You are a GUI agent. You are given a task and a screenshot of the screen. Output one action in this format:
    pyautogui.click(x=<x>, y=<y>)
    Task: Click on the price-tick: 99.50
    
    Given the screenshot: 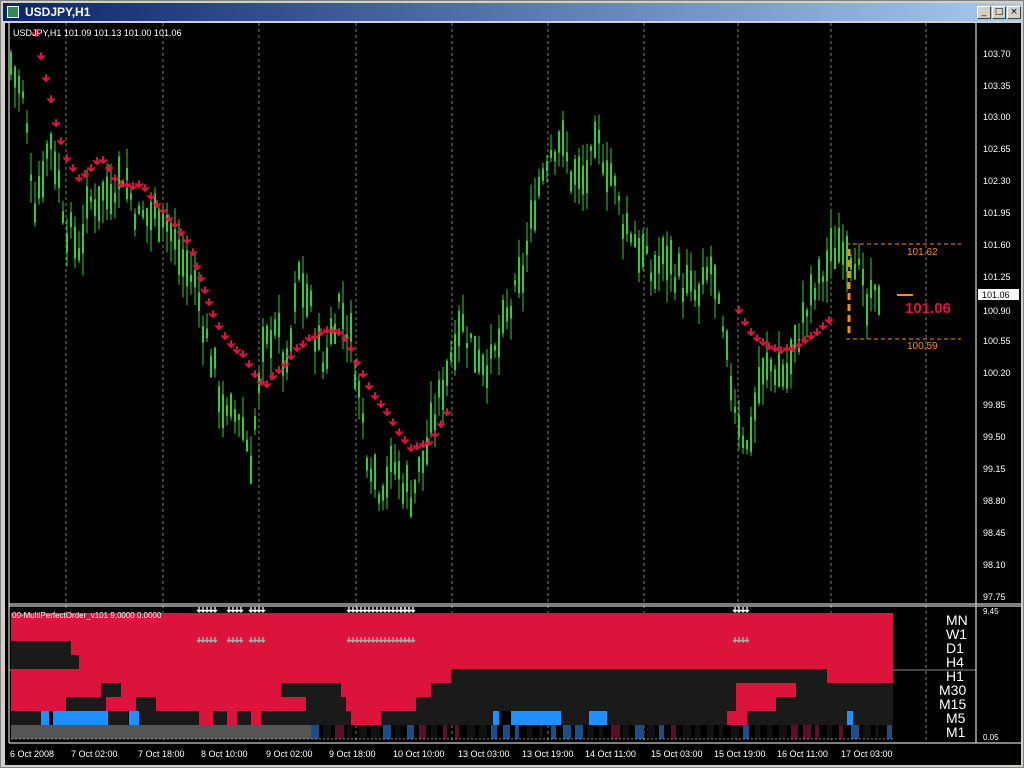 What is the action you would take?
    pyautogui.click(x=994, y=437)
    